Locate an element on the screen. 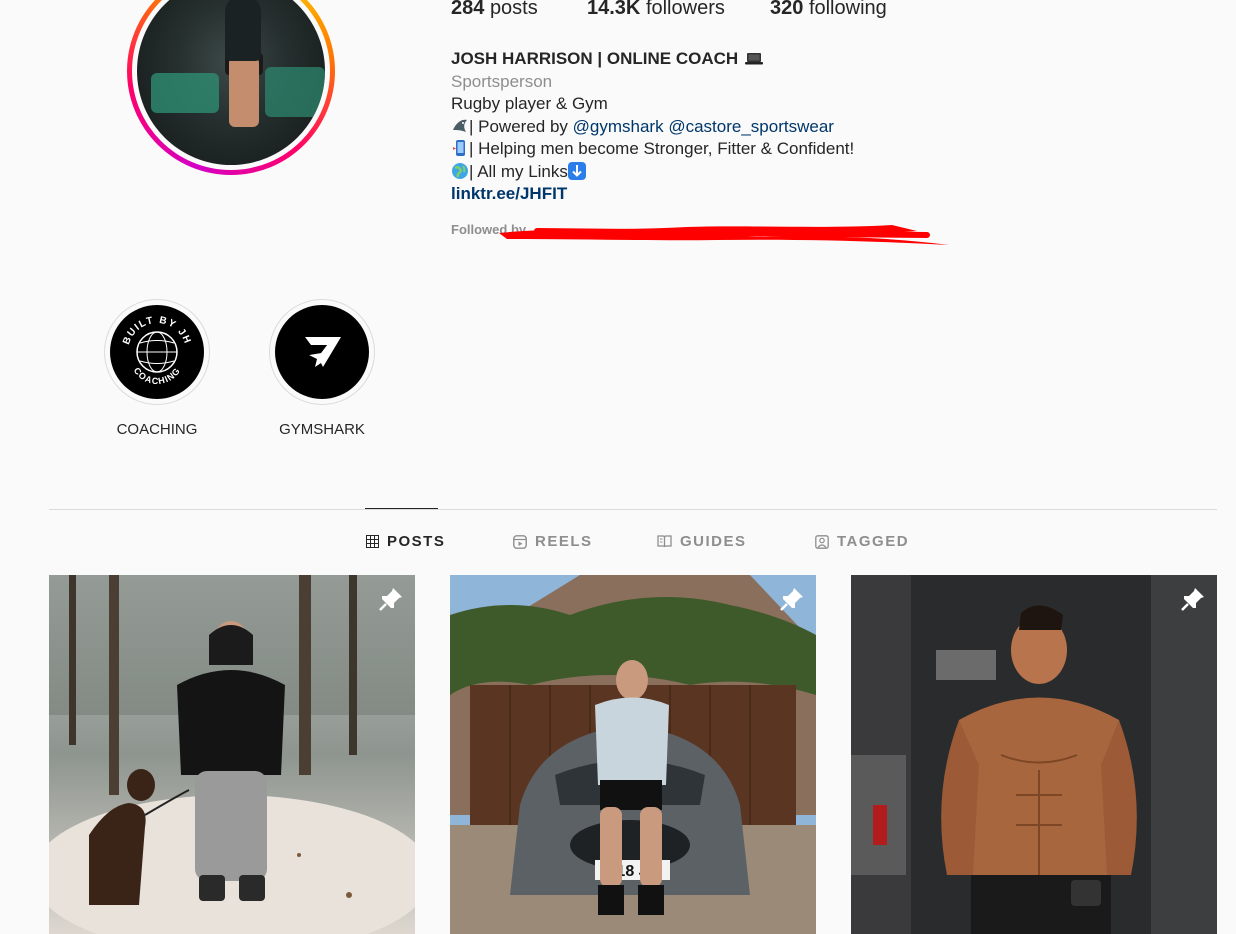 The height and width of the screenshot is (934, 1236). post-tile-2: 18 J is located at coordinates (633, 754).